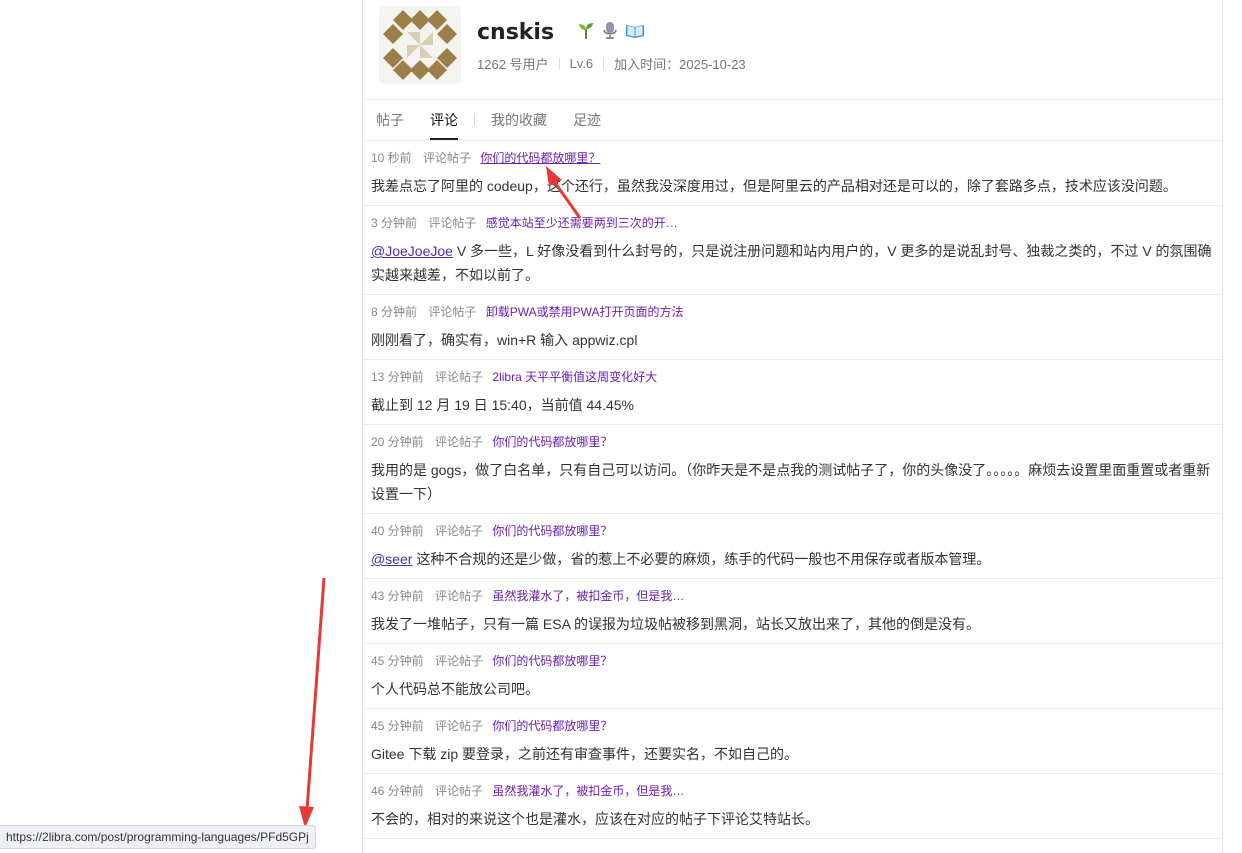 Image resolution: width=1242 pixels, height=853 pixels. Describe the element at coordinates (586, 30) in the screenshot. I see `seedling-icon` at that location.